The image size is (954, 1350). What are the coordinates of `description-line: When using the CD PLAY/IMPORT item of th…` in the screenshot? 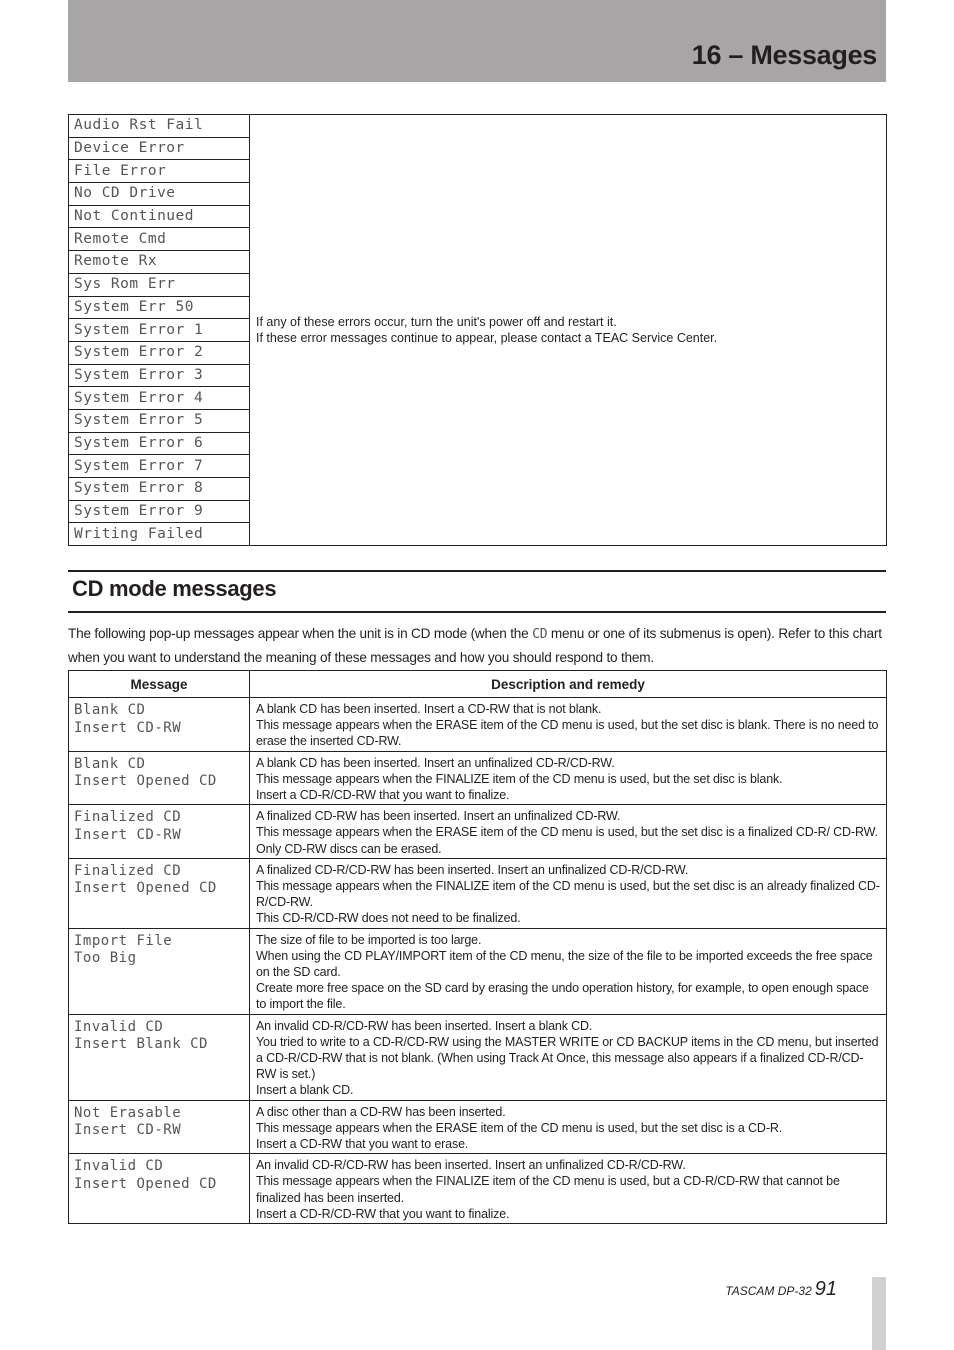 It's located at (564, 964).